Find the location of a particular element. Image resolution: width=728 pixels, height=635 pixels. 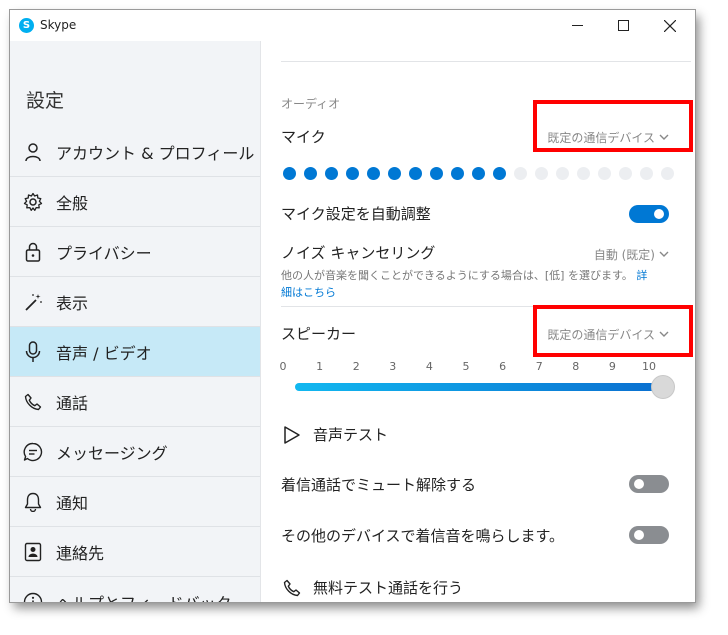

maximize-button is located at coordinates (623, 25).